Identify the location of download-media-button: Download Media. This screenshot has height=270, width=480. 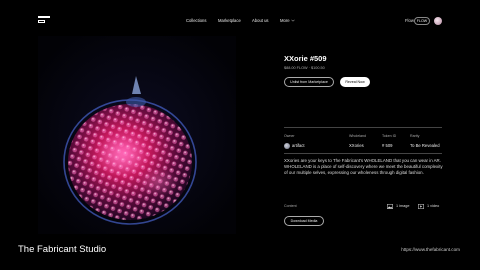
(304, 221).